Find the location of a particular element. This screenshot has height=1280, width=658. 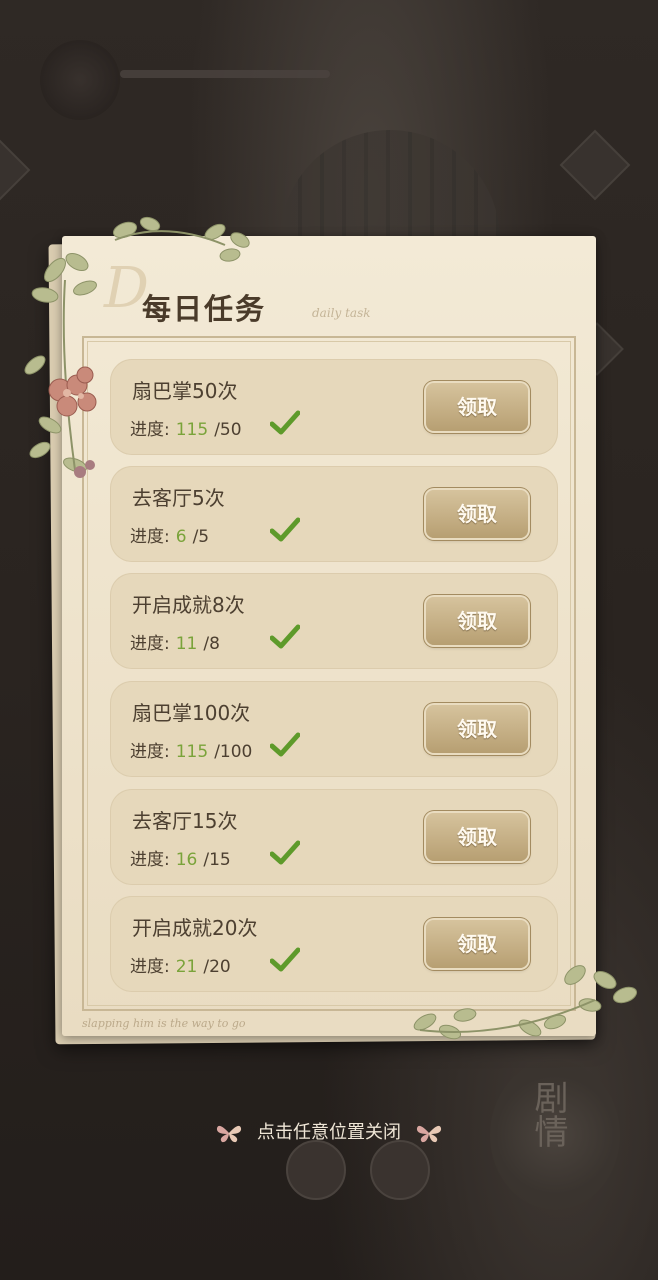

progress-total: /15 is located at coordinates (217, 860).